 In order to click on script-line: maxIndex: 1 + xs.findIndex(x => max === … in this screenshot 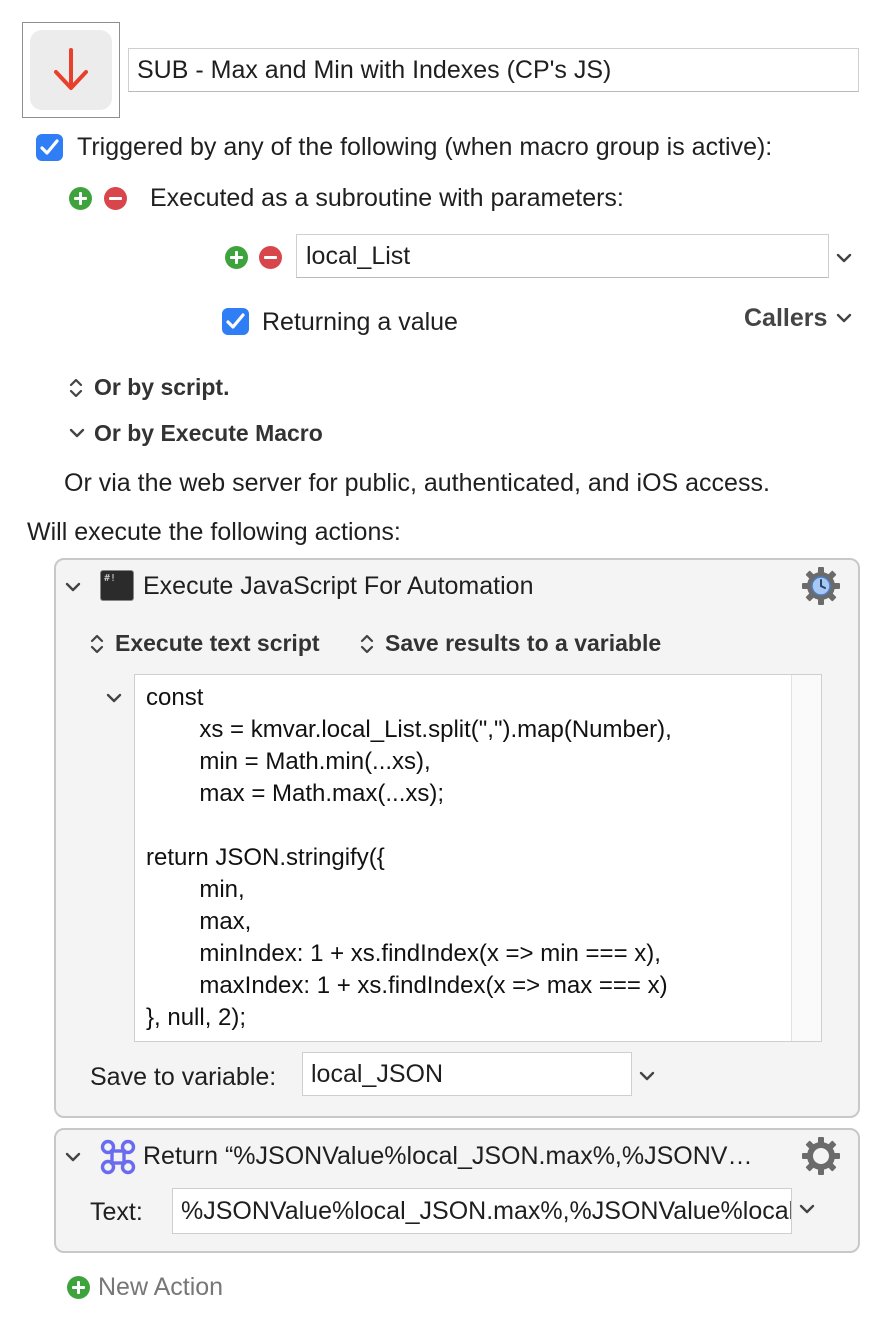, I will do `click(407, 985)`.